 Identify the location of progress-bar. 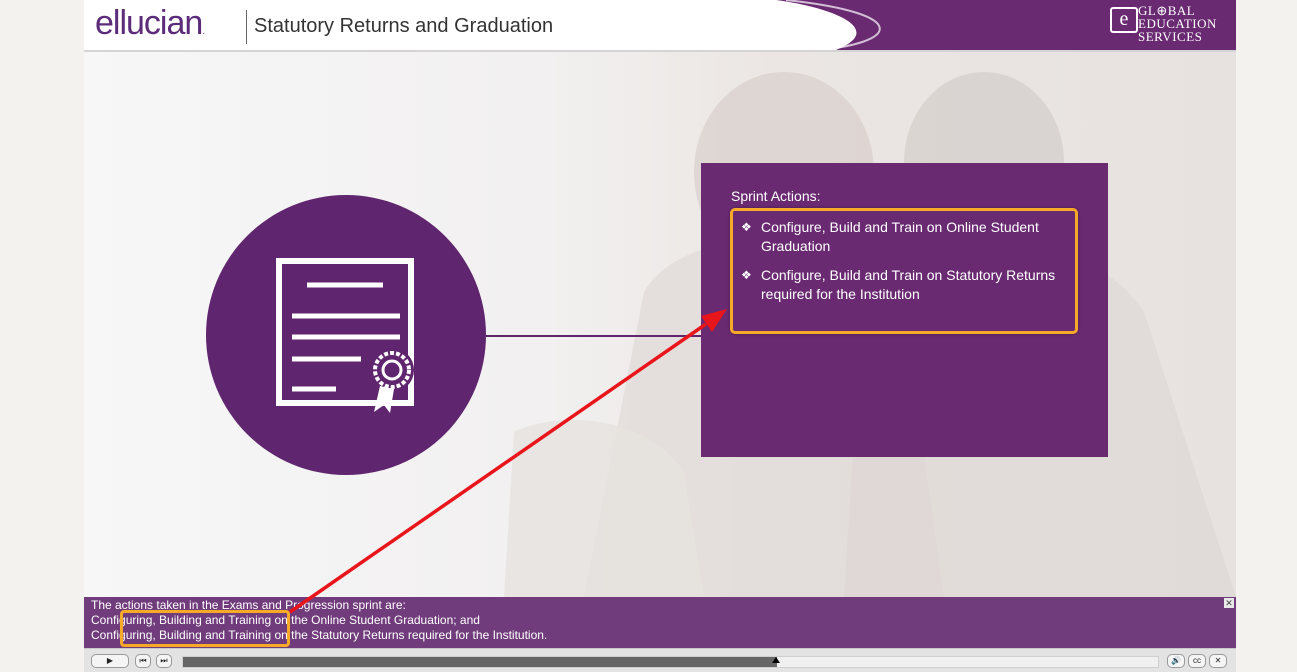
(670, 662).